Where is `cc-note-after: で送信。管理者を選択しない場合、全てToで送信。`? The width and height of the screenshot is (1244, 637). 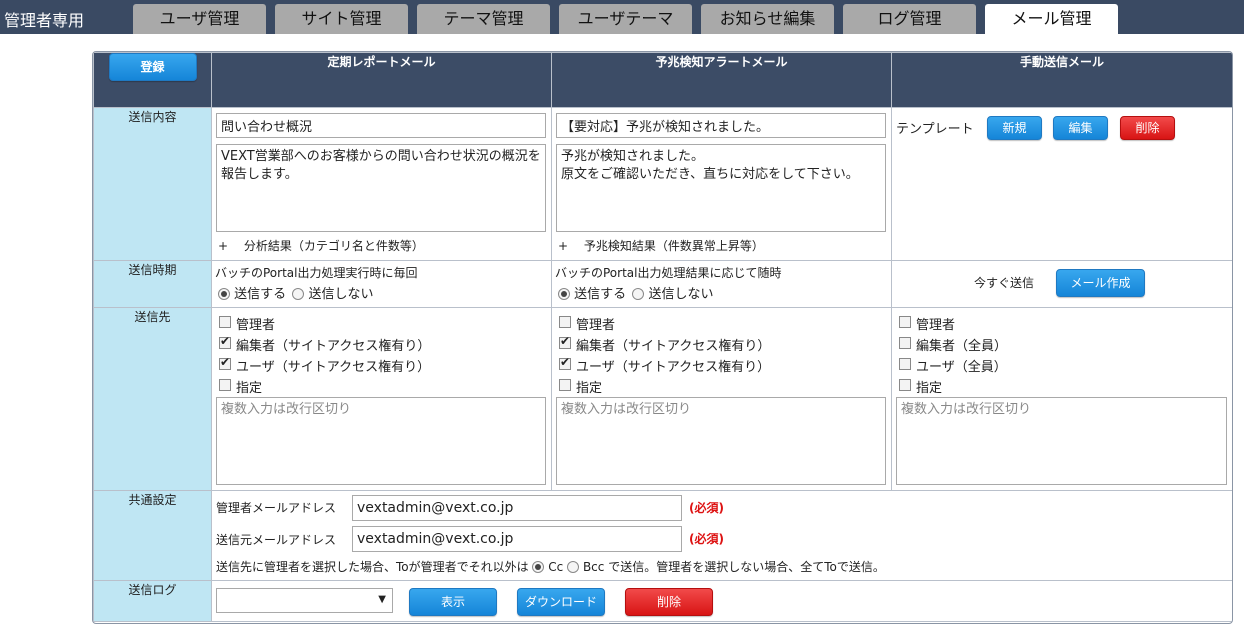
cc-note-after: で送信。管理者を選択しない場合、全てToで送信。 is located at coordinates (746, 567).